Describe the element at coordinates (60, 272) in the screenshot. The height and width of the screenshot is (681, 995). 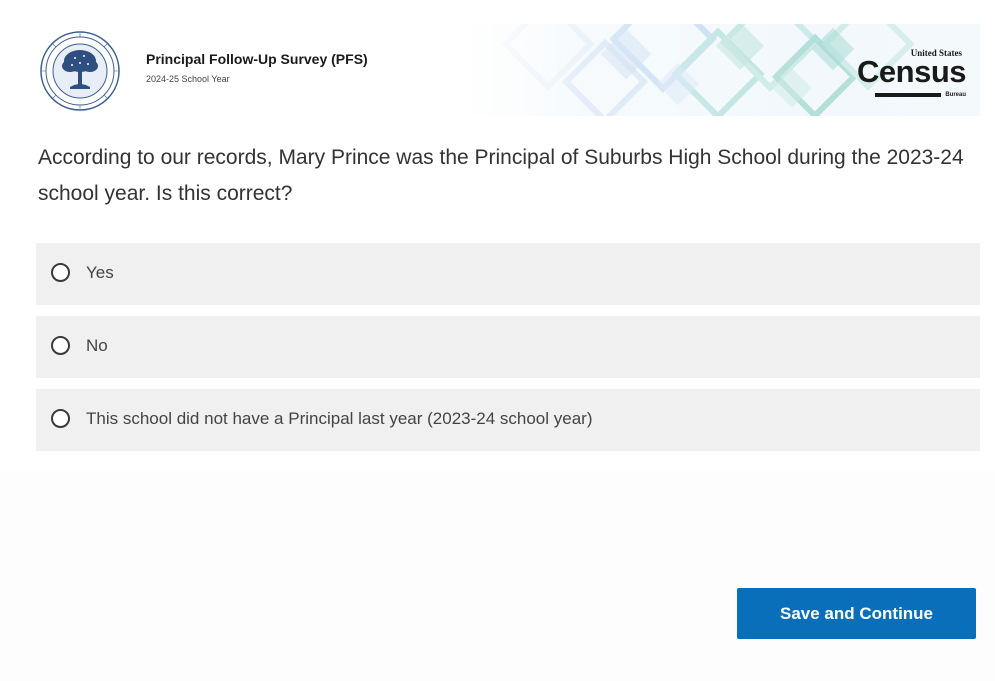
I see `radio-button-yes` at that location.